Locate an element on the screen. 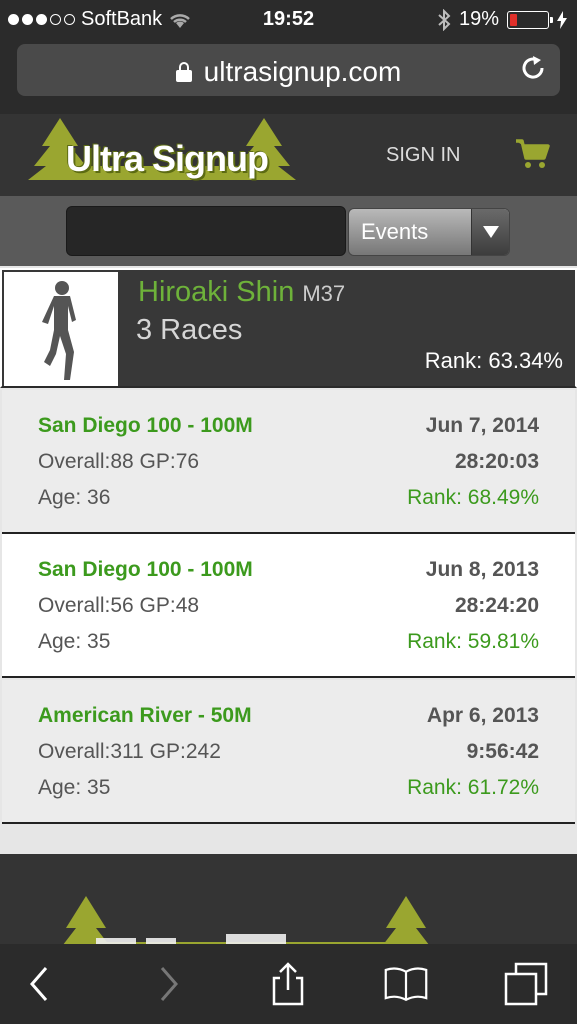 This screenshot has height=1024, width=577. bookmarks-icon is located at coordinates (406, 984).